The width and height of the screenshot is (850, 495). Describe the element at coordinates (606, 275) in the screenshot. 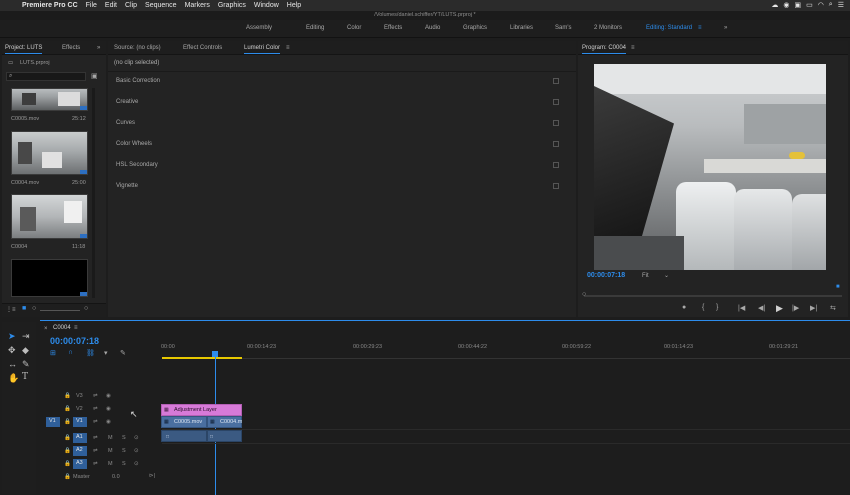

I see `program-timecode: 00:00:07:18` at that location.